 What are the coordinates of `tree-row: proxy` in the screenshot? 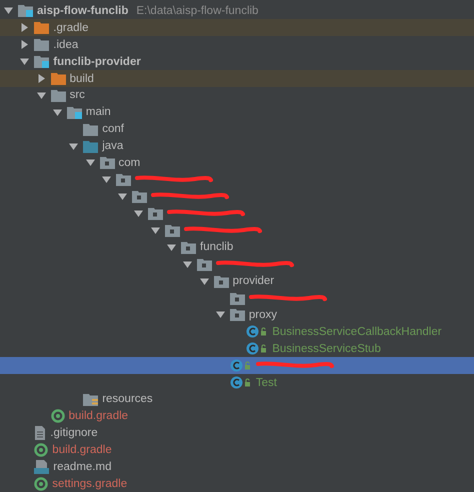 It's located at (237, 315).